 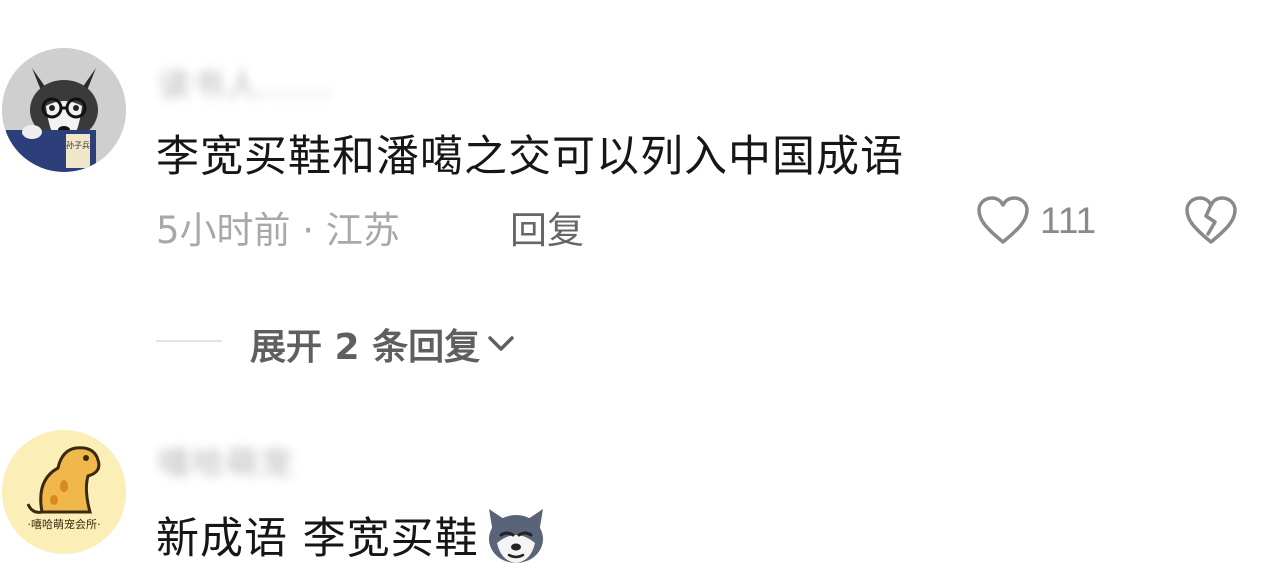 What do you see at coordinates (1211, 220) in the screenshot?
I see `broken-heart-icon` at bounding box center [1211, 220].